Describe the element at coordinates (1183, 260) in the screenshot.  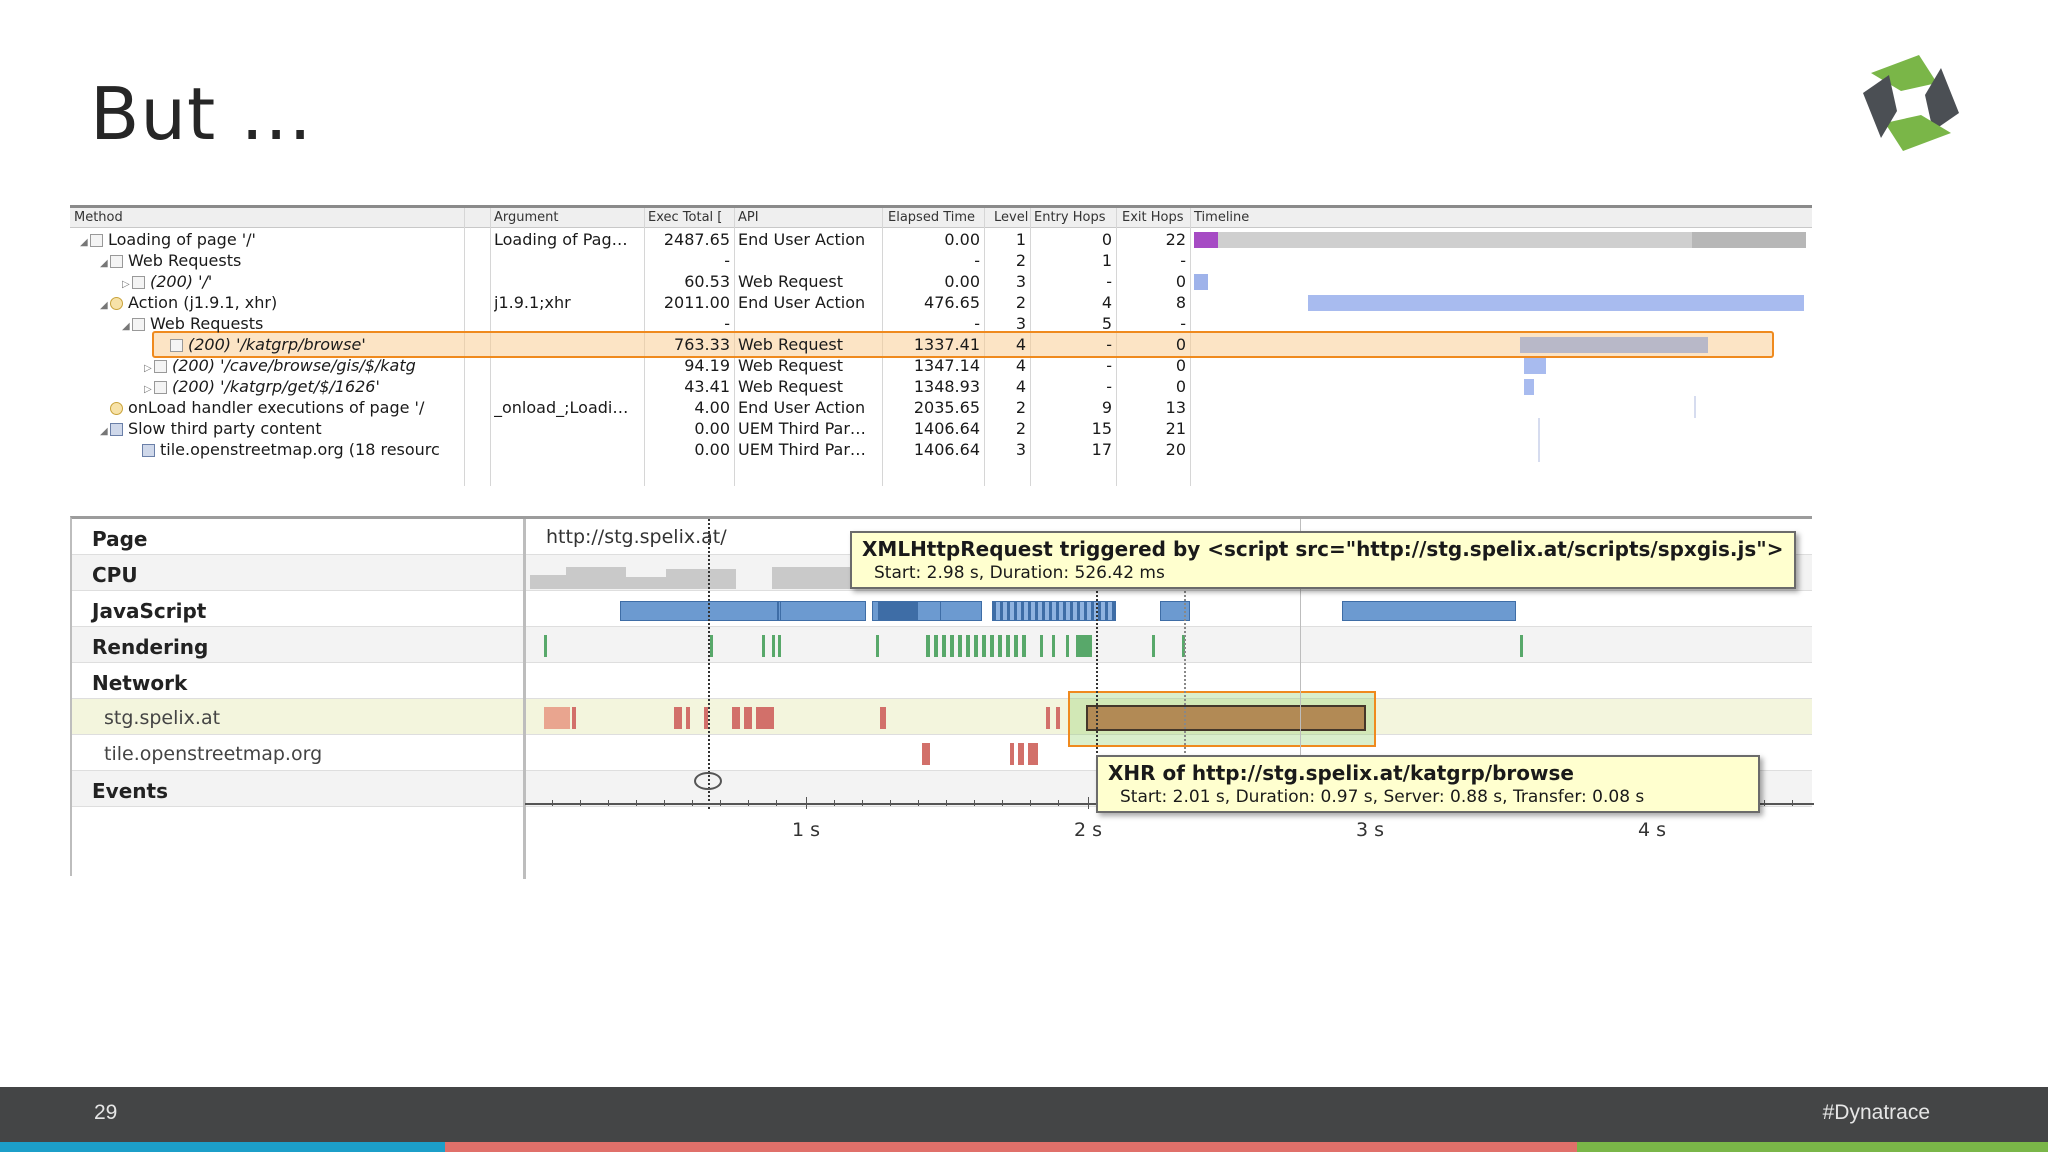
I see `row-exit-hops: -` at that location.